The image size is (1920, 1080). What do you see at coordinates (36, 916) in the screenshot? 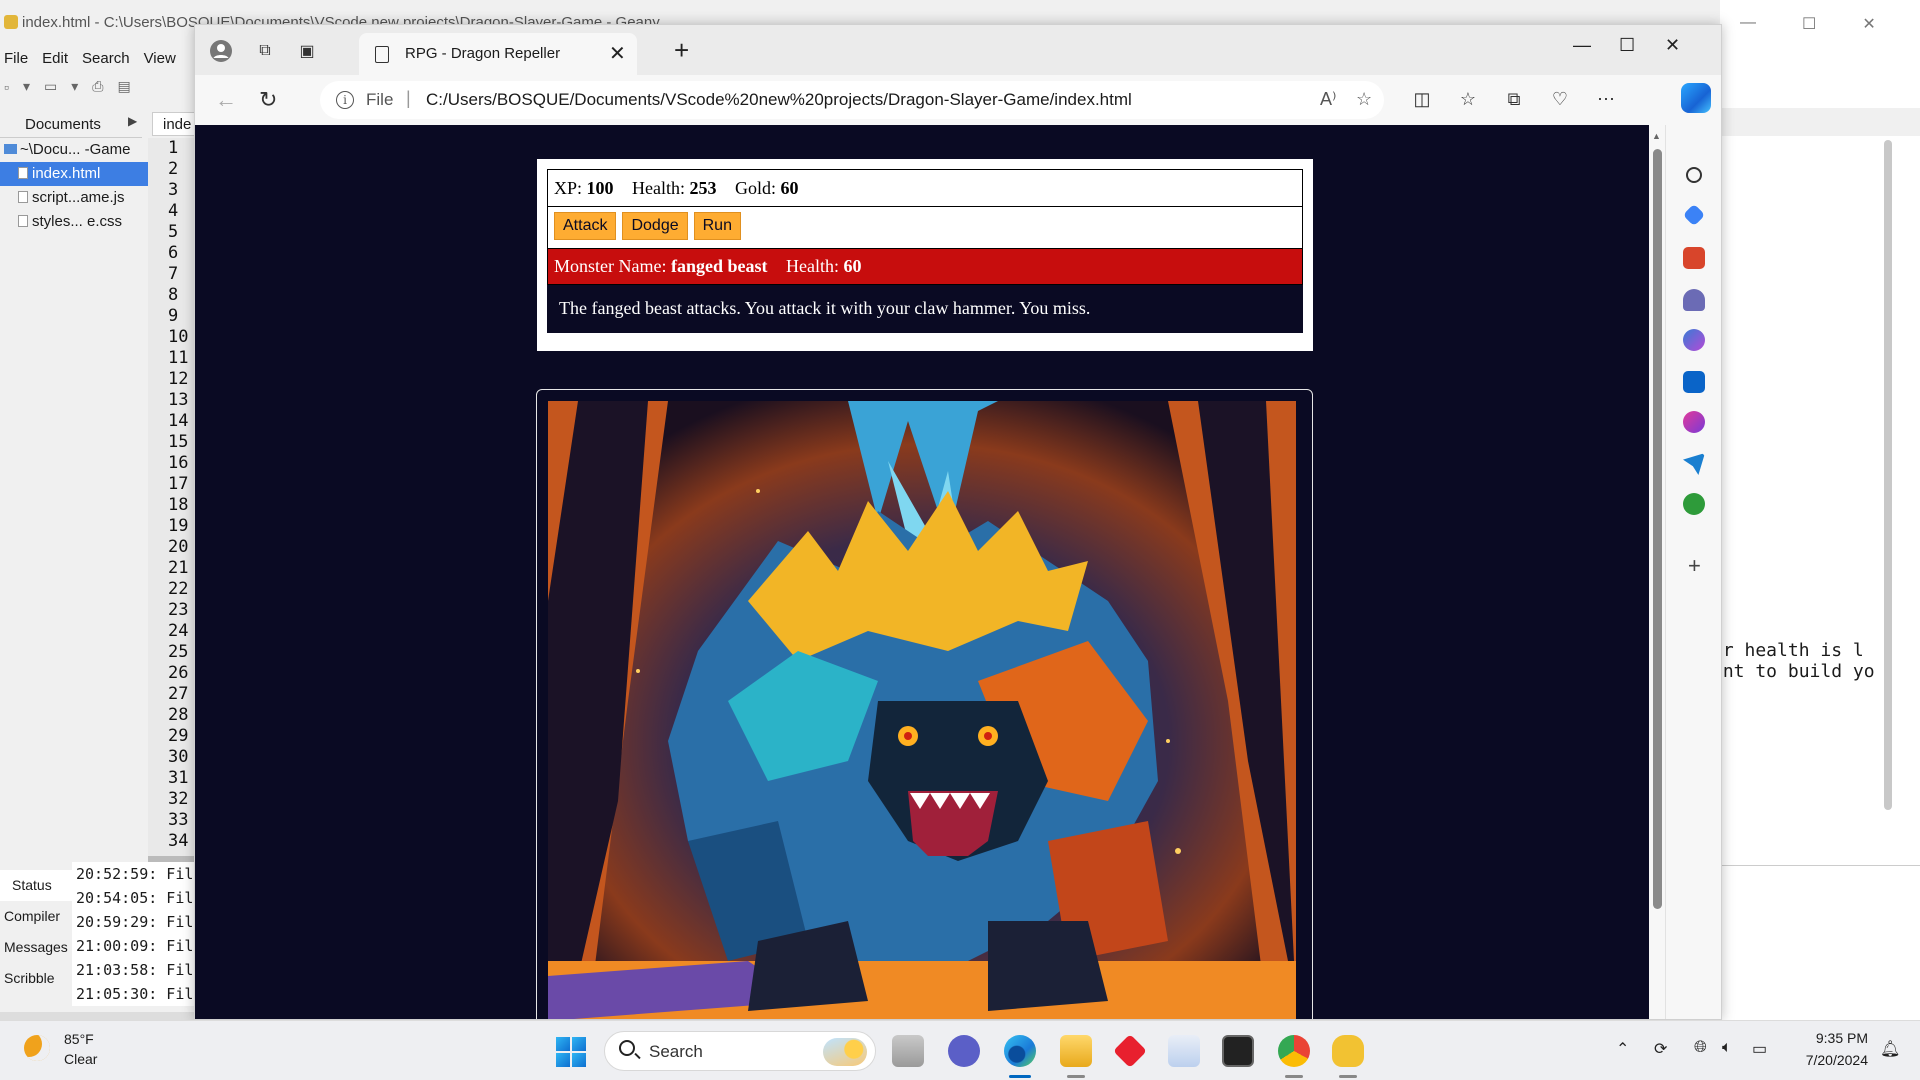
I see `tab-compiler: Compiler` at bounding box center [36, 916].